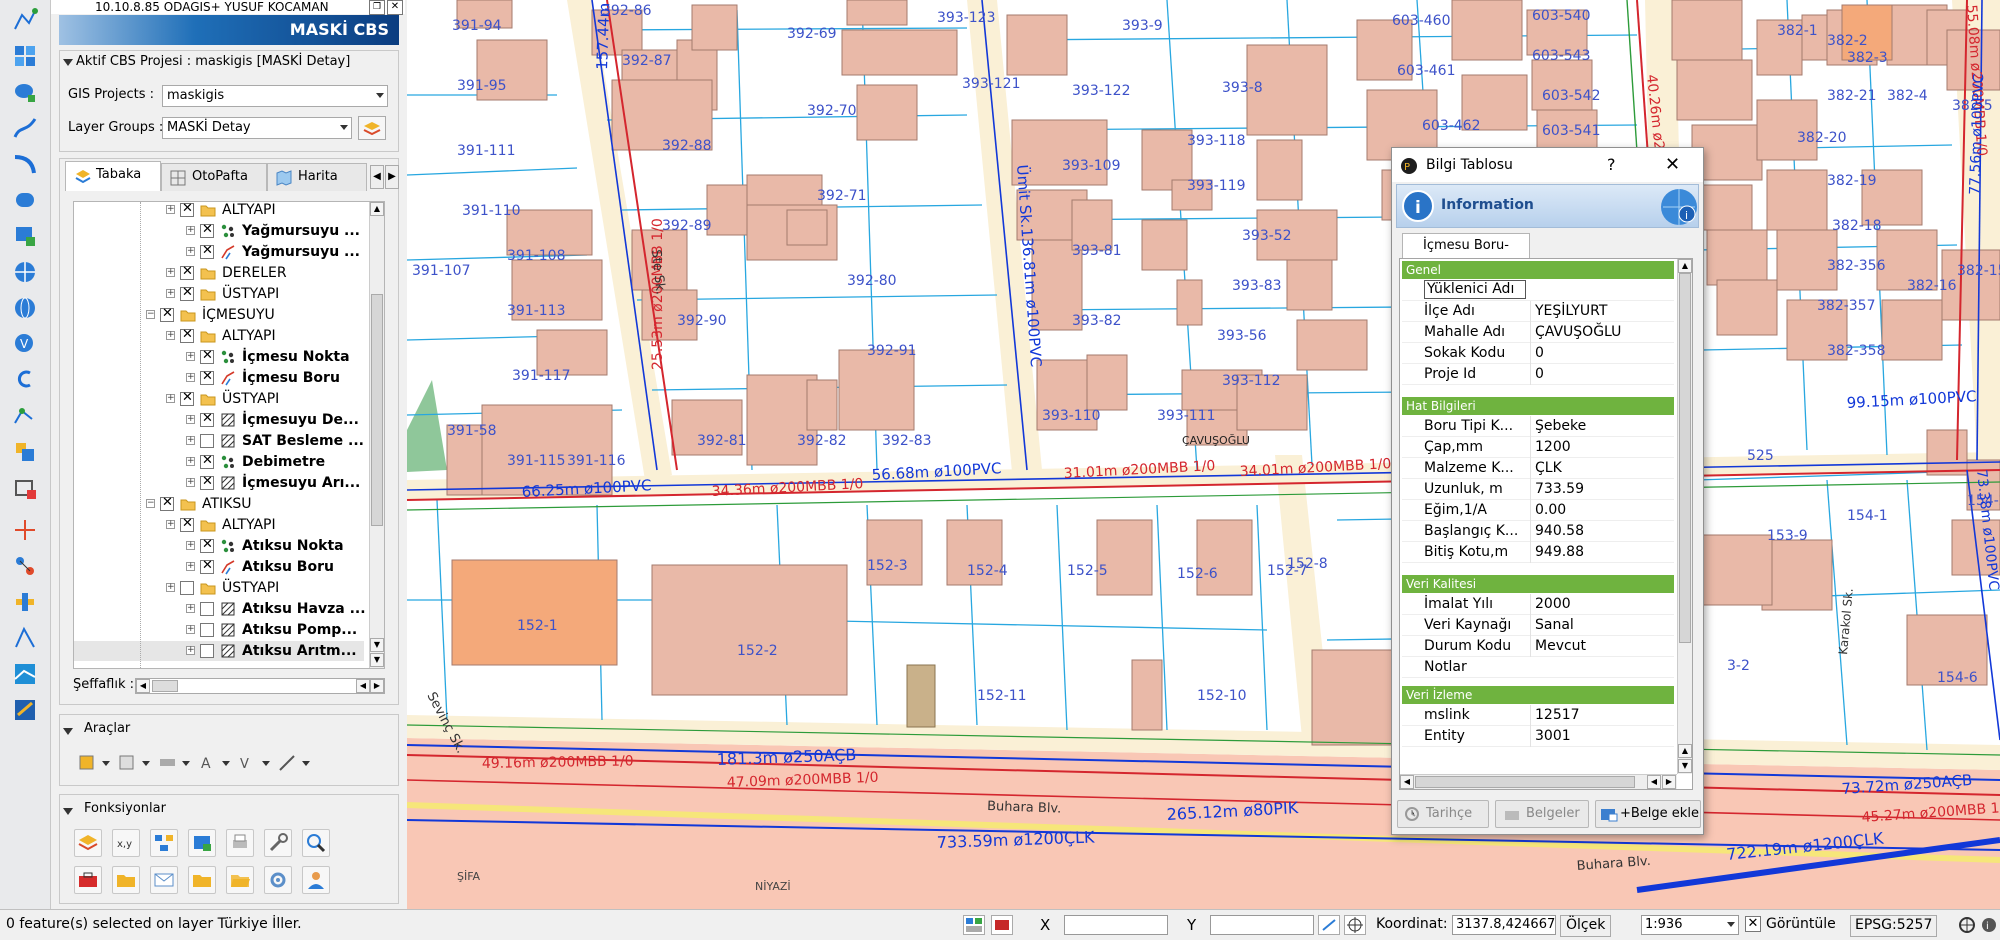 This screenshot has height=940, width=2000. Describe the element at coordinates (1329, 925) in the screenshot. I see `goto-icon` at that location.